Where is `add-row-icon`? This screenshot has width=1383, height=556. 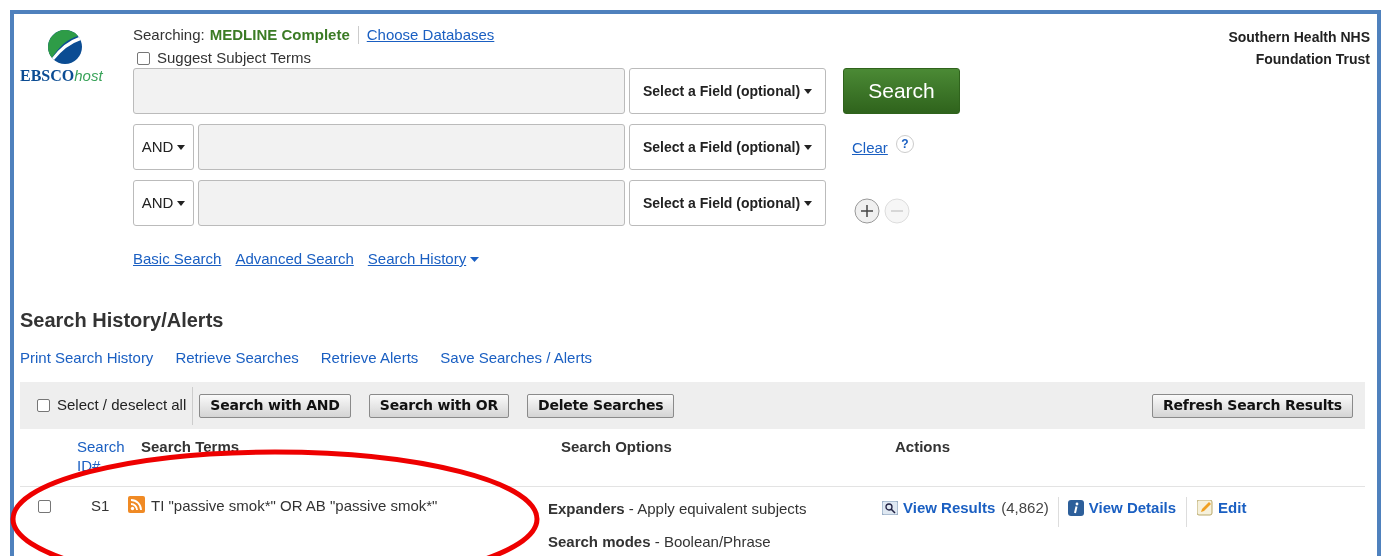
add-row-icon is located at coordinates (867, 211).